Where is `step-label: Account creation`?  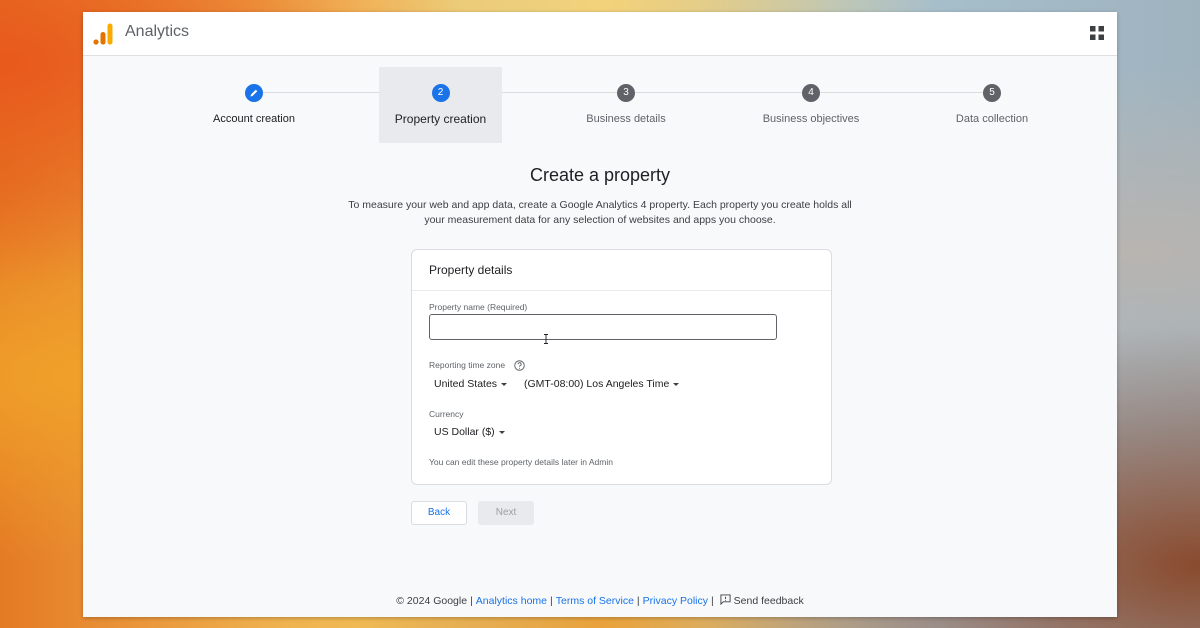 step-label: Account creation is located at coordinates (254, 119).